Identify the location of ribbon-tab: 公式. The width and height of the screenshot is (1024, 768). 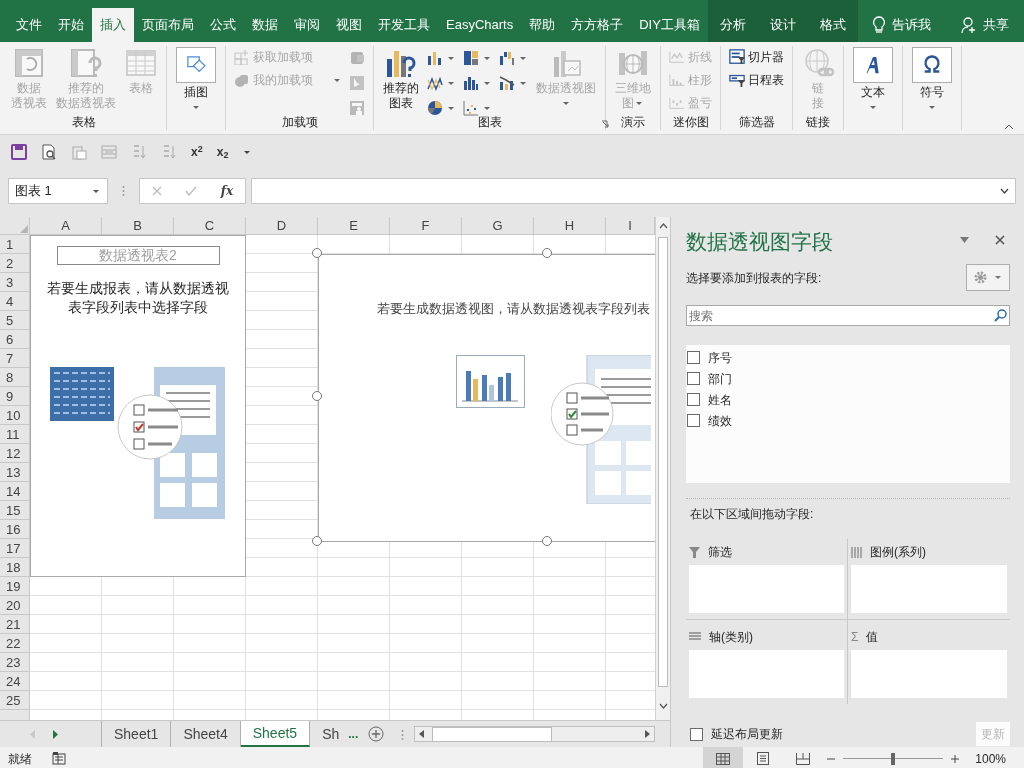
(223, 25).